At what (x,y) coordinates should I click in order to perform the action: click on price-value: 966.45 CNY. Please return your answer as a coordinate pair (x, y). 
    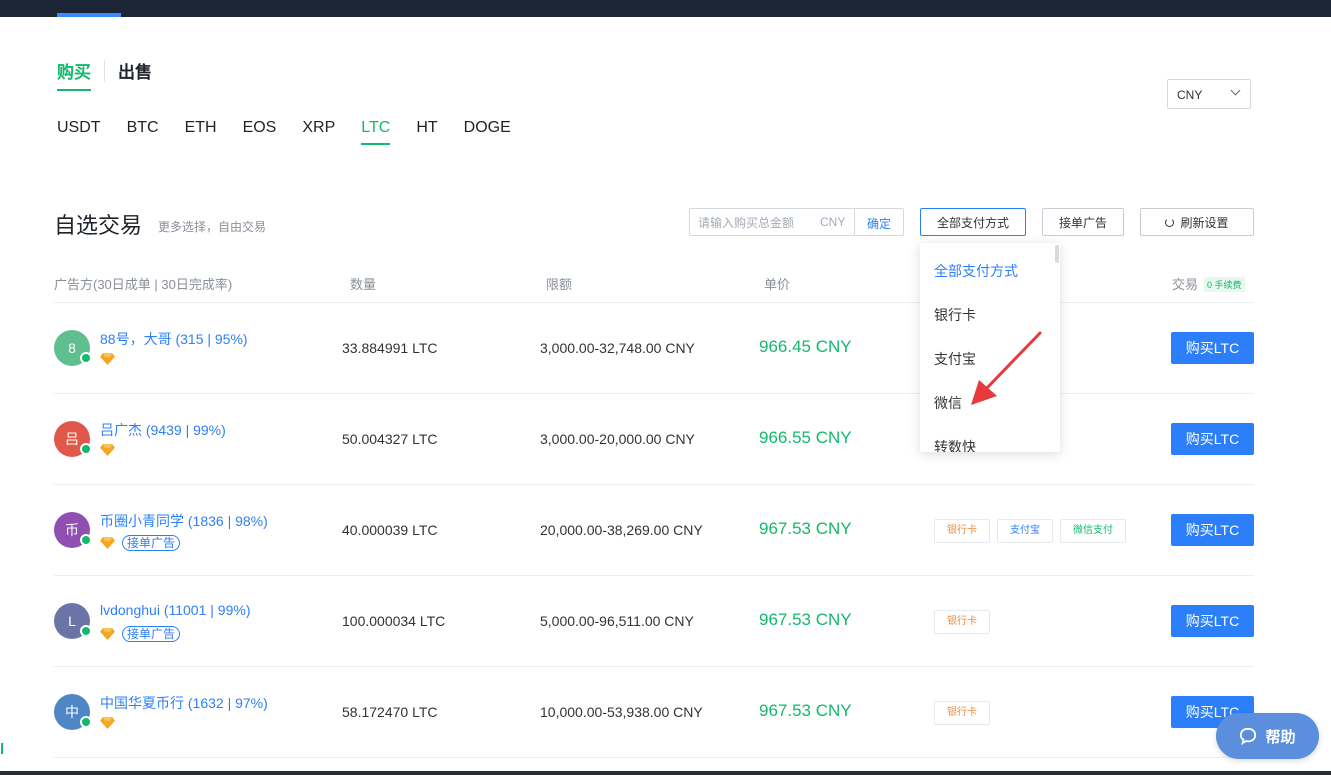
    Looking at the image, I should click on (805, 346).